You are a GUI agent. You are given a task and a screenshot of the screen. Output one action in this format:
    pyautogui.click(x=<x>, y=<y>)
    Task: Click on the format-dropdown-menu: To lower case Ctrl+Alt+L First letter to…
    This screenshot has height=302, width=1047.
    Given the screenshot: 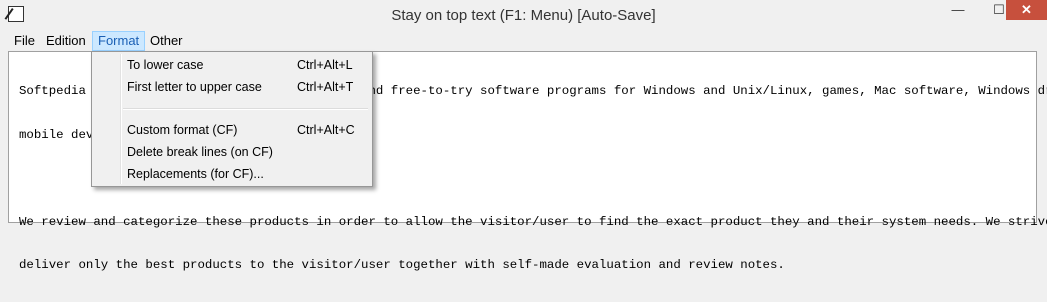 What is the action you would take?
    pyautogui.click(x=232, y=119)
    